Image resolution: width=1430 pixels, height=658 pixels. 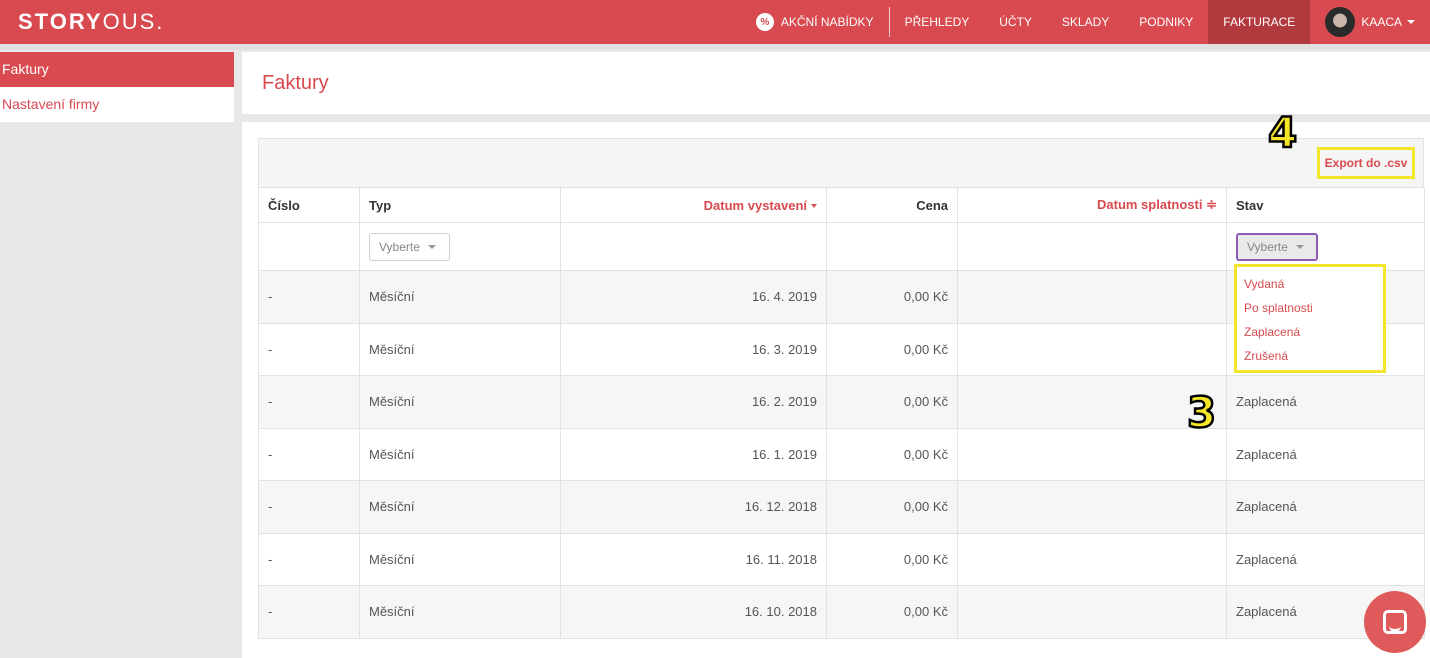 I want to click on sort-desc-icon, so click(x=814, y=206).